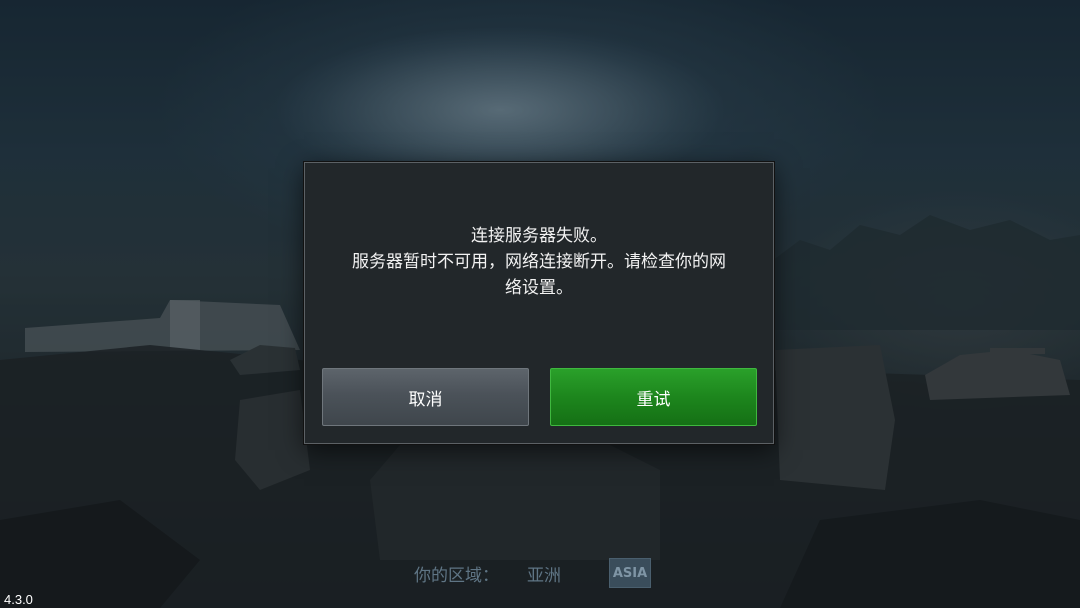 The width and height of the screenshot is (1080, 608). Describe the element at coordinates (456, 575) in the screenshot. I see `region-label: 你的区域：` at that location.